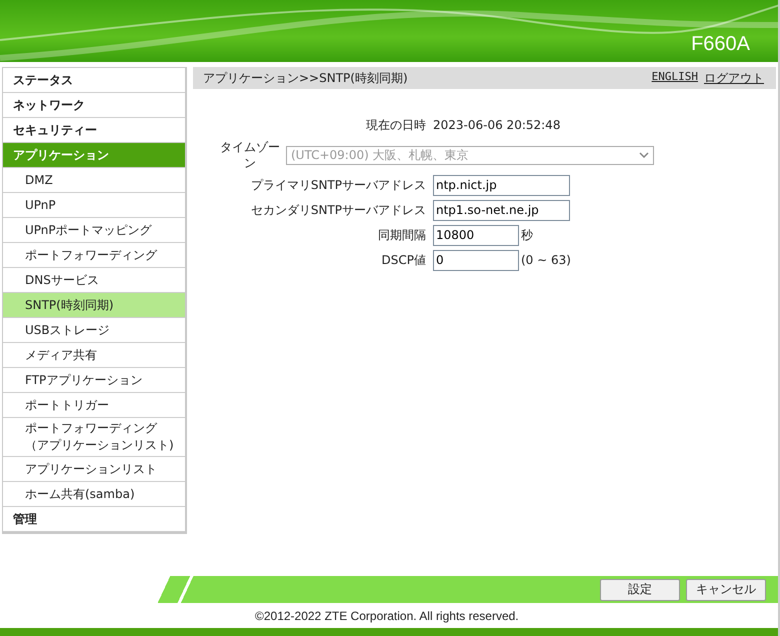 The width and height of the screenshot is (780, 636). I want to click on language-link: ENGLISH, so click(675, 78).